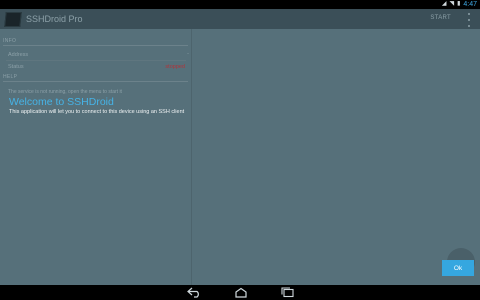 The image size is (480, 300). I want to click on status-label: Status, so click(16, 67).